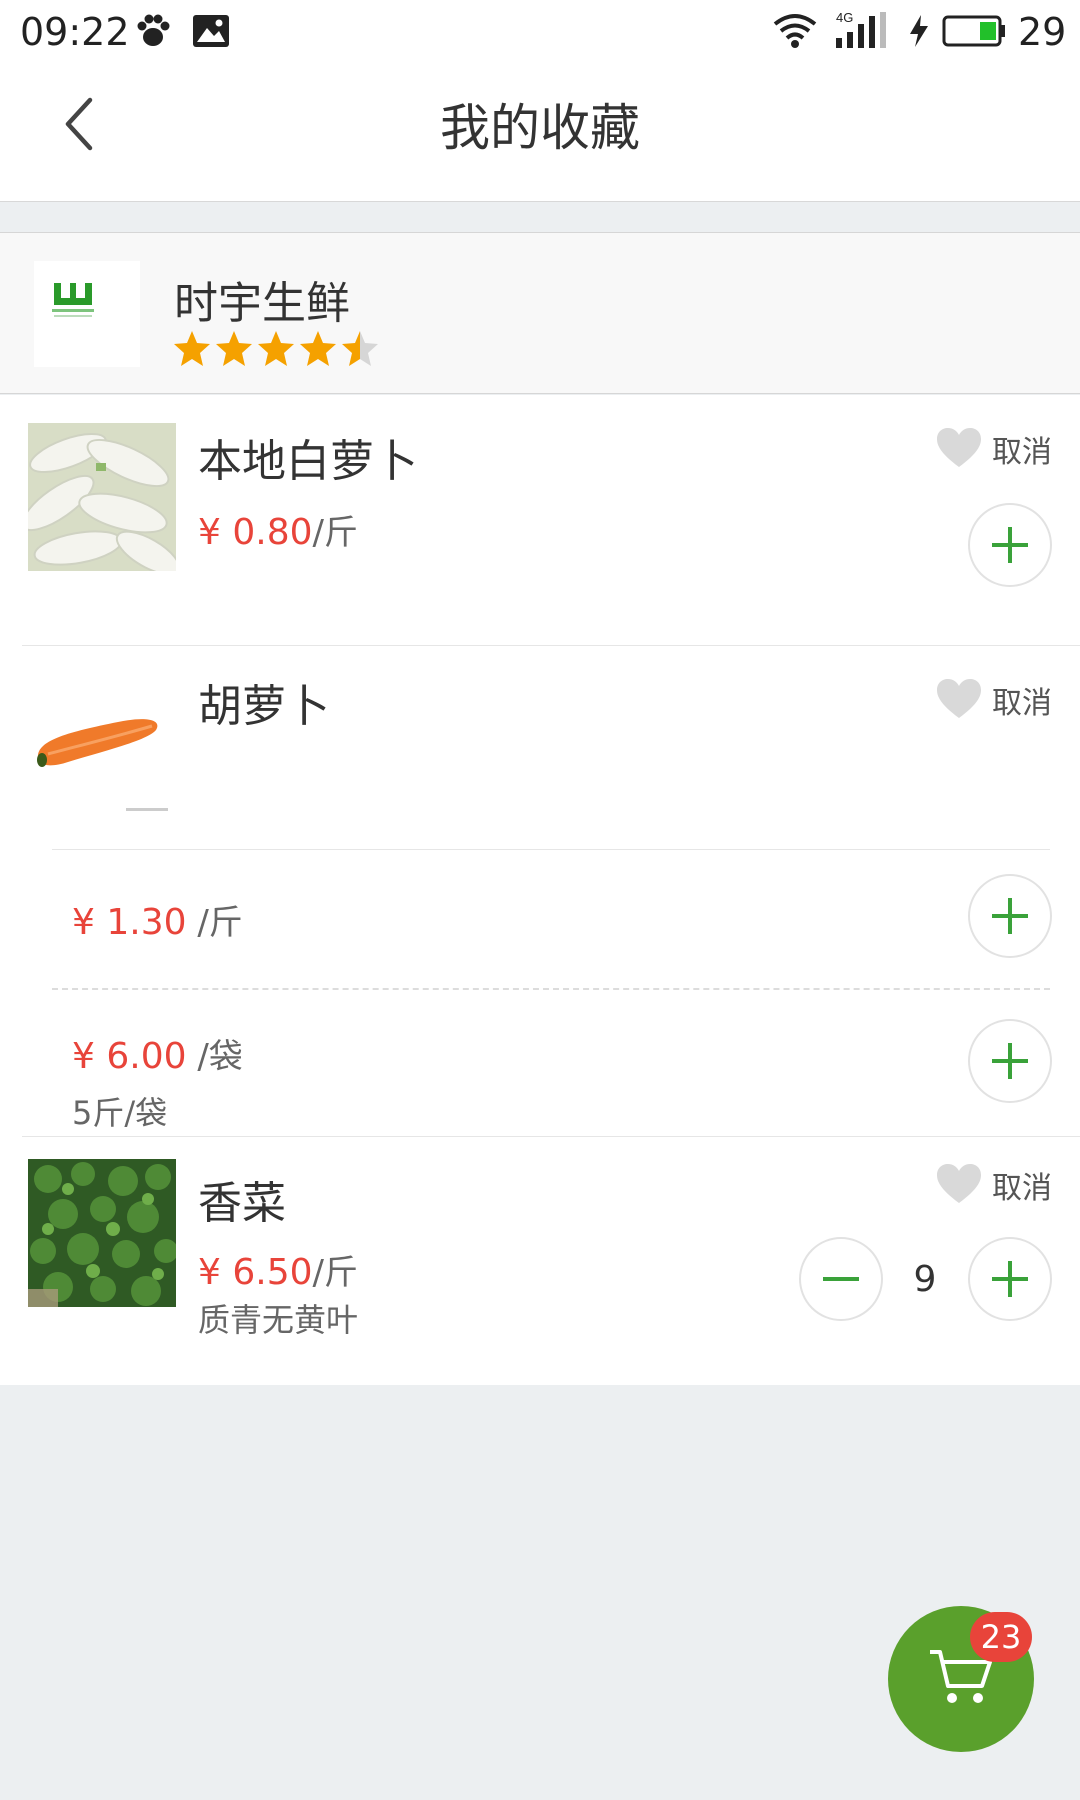 The width and height of the screenshot is (1080, 1800). Describe the element at coordinates (153, 30) in the screenshot. I see `paw-icon` at that location.